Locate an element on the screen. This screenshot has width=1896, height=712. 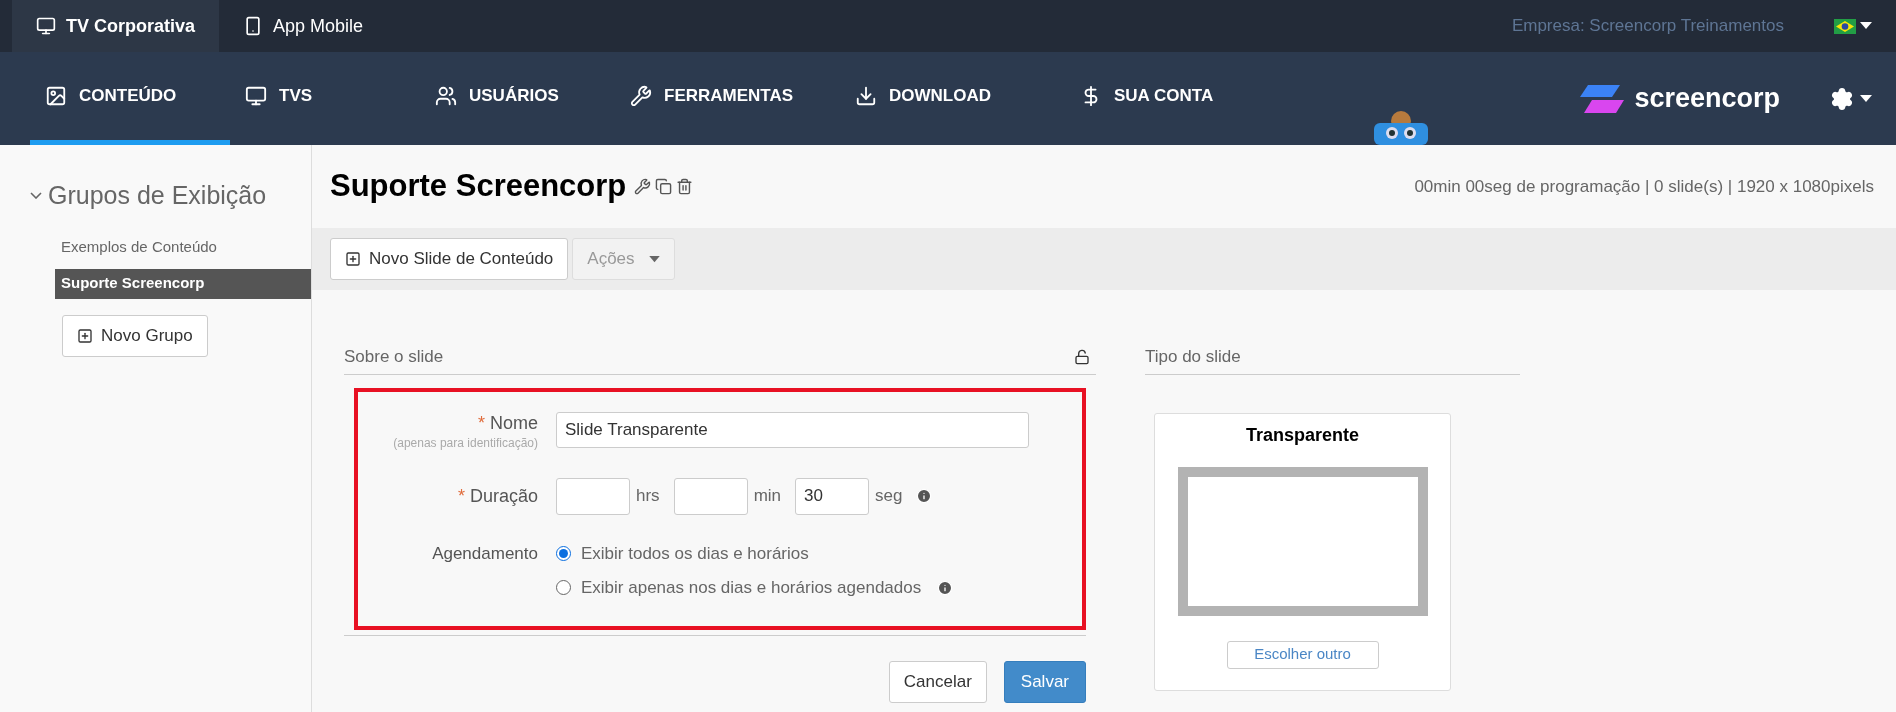
sidebar-item: Suporte Screencorp is located at coordinates (183, 283).